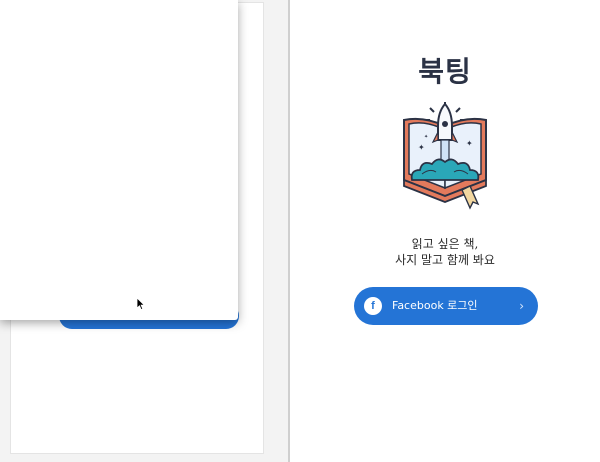 The width and height of the screenshot is (600, 462). I want to click on tagline-line-1: 읽고 싶은 책,, so click(445, 244).